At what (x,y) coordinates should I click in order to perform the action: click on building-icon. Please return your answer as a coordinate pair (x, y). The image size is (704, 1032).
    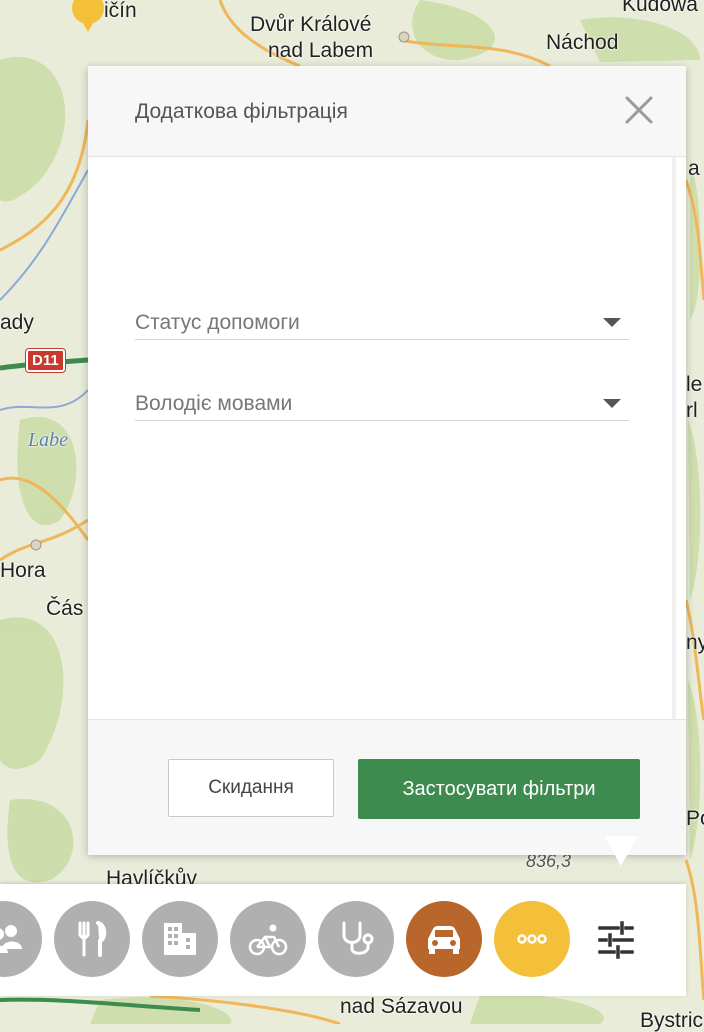
    Looking at the image, I should click on (180, 939).